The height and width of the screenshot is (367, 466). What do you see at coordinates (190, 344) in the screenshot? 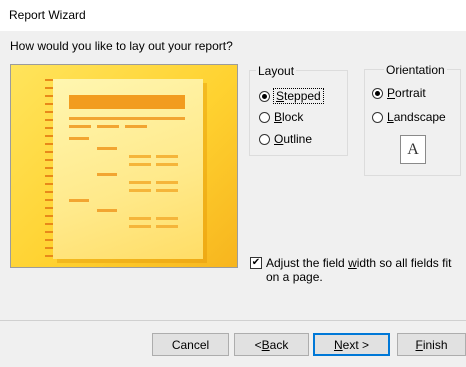
I see `cancel-button: Cancel` at bounding box center [190, 344].